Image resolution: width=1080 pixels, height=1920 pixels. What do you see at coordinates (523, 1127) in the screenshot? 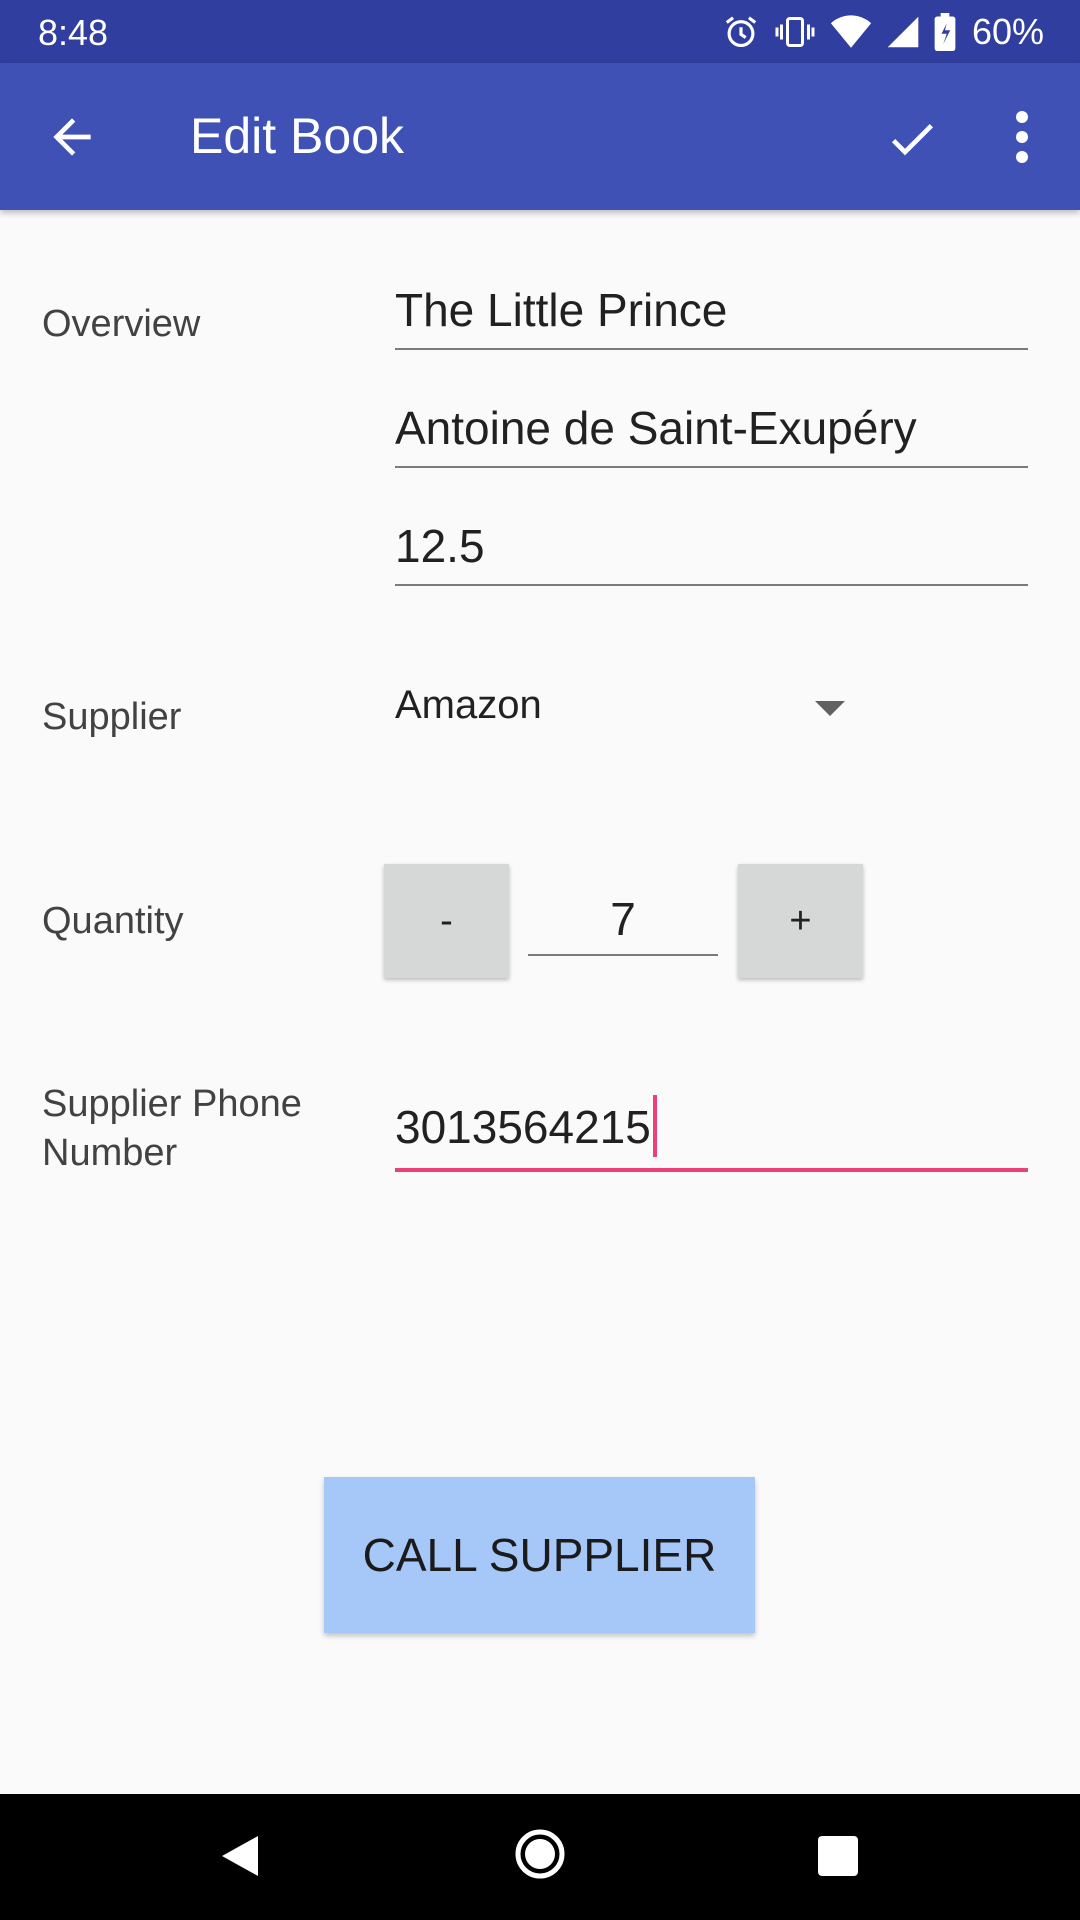
I see `supplier-phone-value: 3013564215` at bounding box center [523, 1127].